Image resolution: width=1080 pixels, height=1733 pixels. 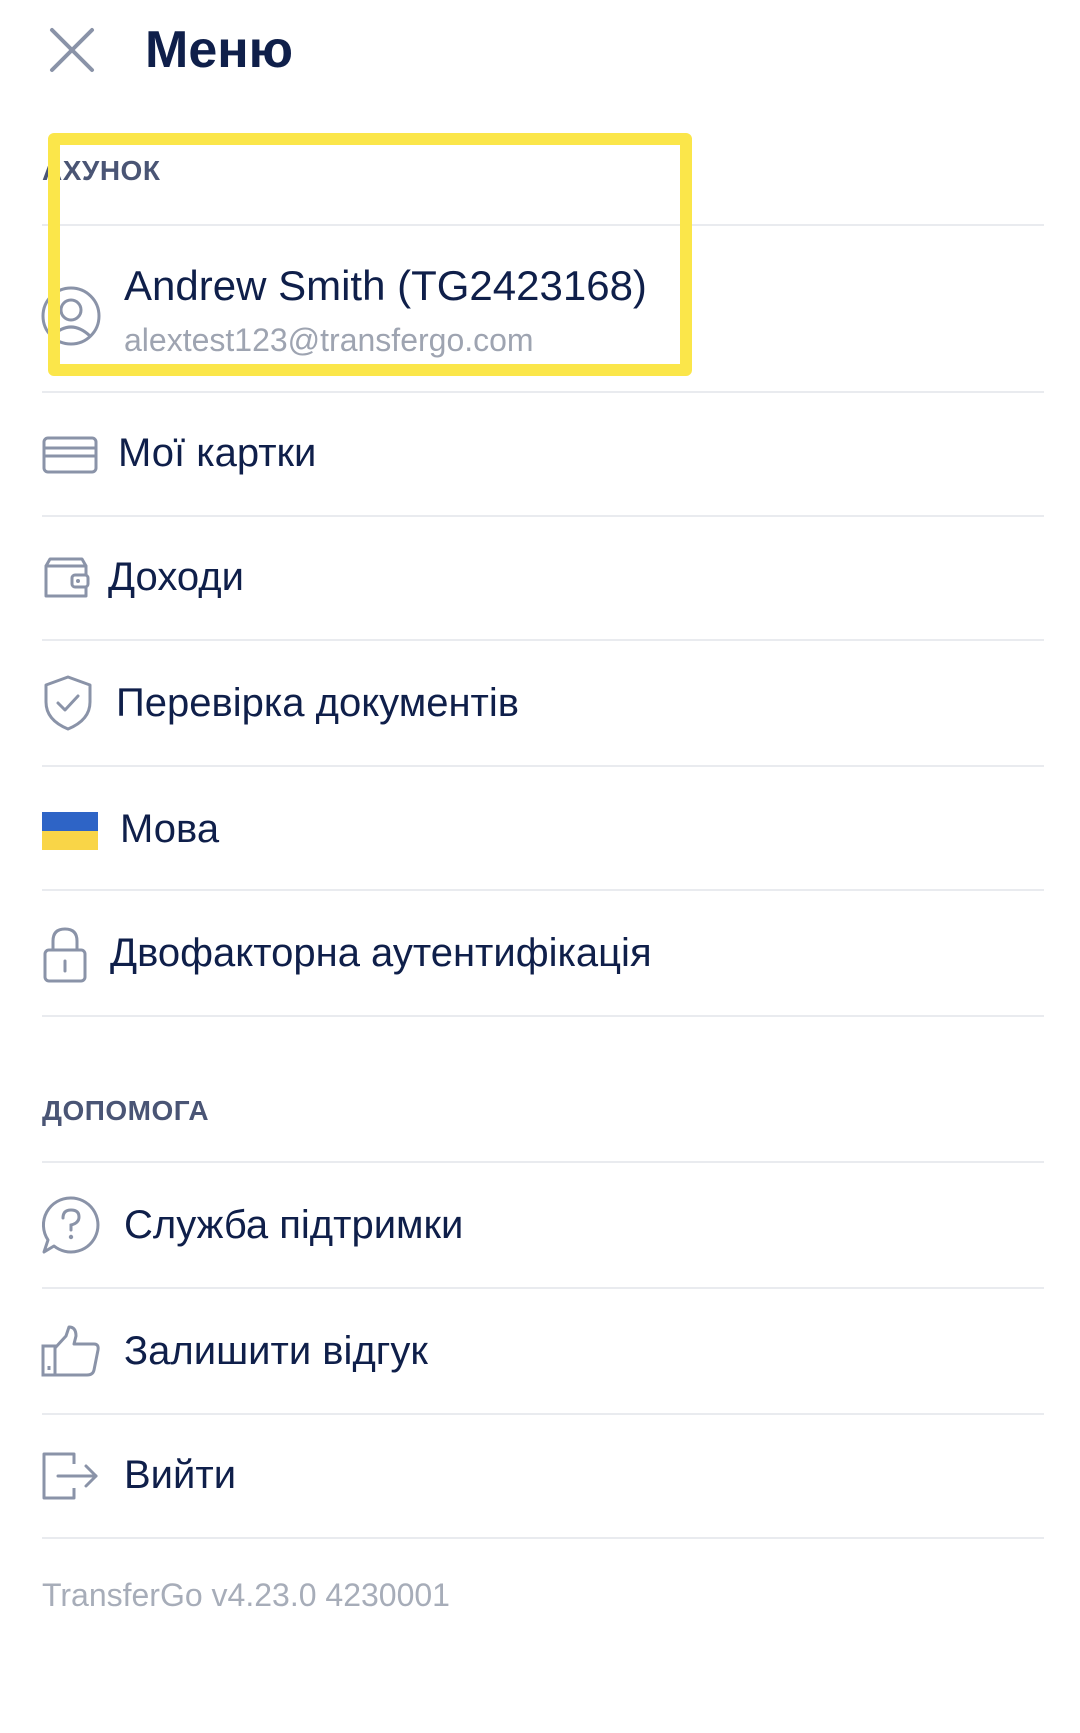 What do you see at coordinates (276, 1351) in the screenshot?
I see `menu-item-label: Залишити відгук` at bounding box center [276, 1351].